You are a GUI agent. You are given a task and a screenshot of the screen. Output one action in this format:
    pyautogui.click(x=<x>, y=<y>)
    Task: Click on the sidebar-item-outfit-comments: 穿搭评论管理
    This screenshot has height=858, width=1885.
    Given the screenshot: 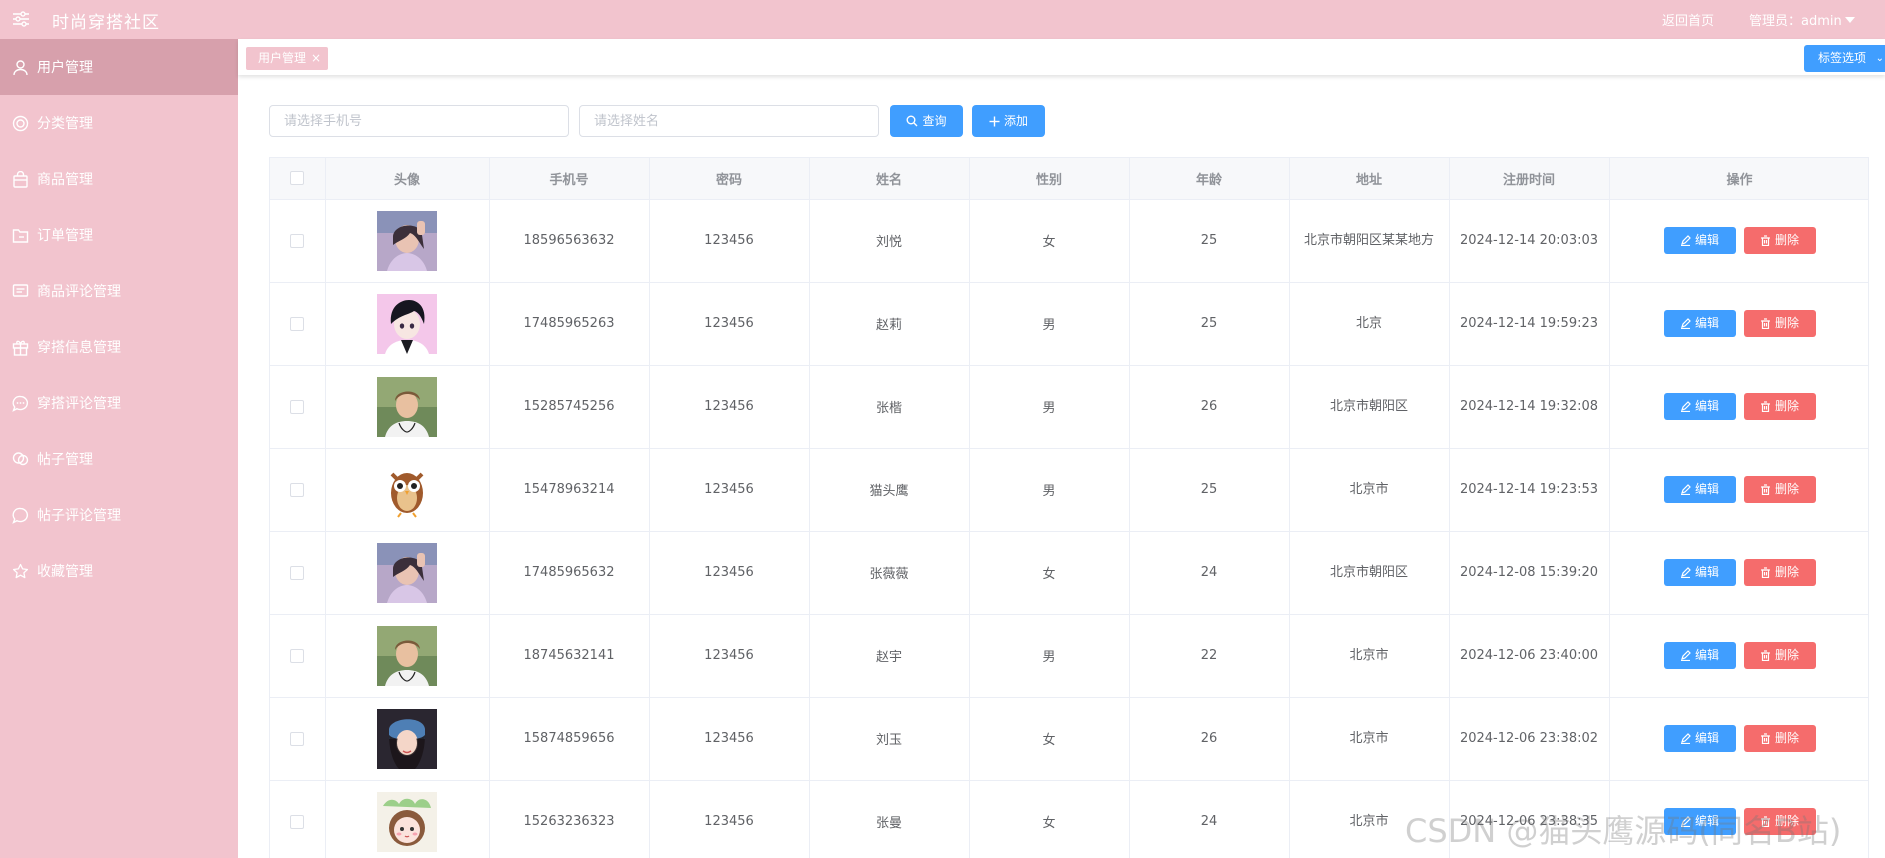 What is the action you would take?
    pyautogui.click(x=119, y=403)
    